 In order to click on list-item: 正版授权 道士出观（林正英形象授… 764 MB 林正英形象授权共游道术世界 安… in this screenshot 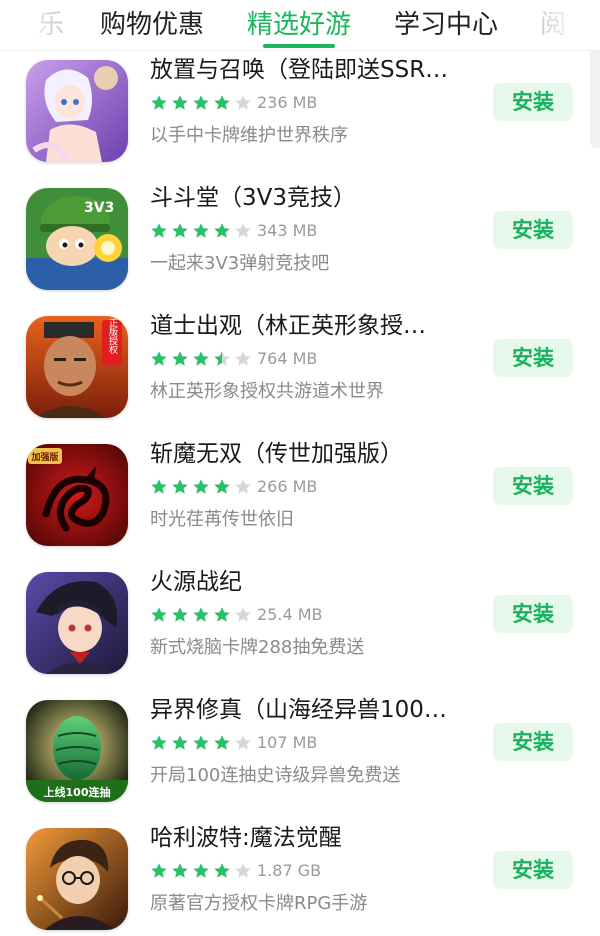, I will do `click(300, 375)`.